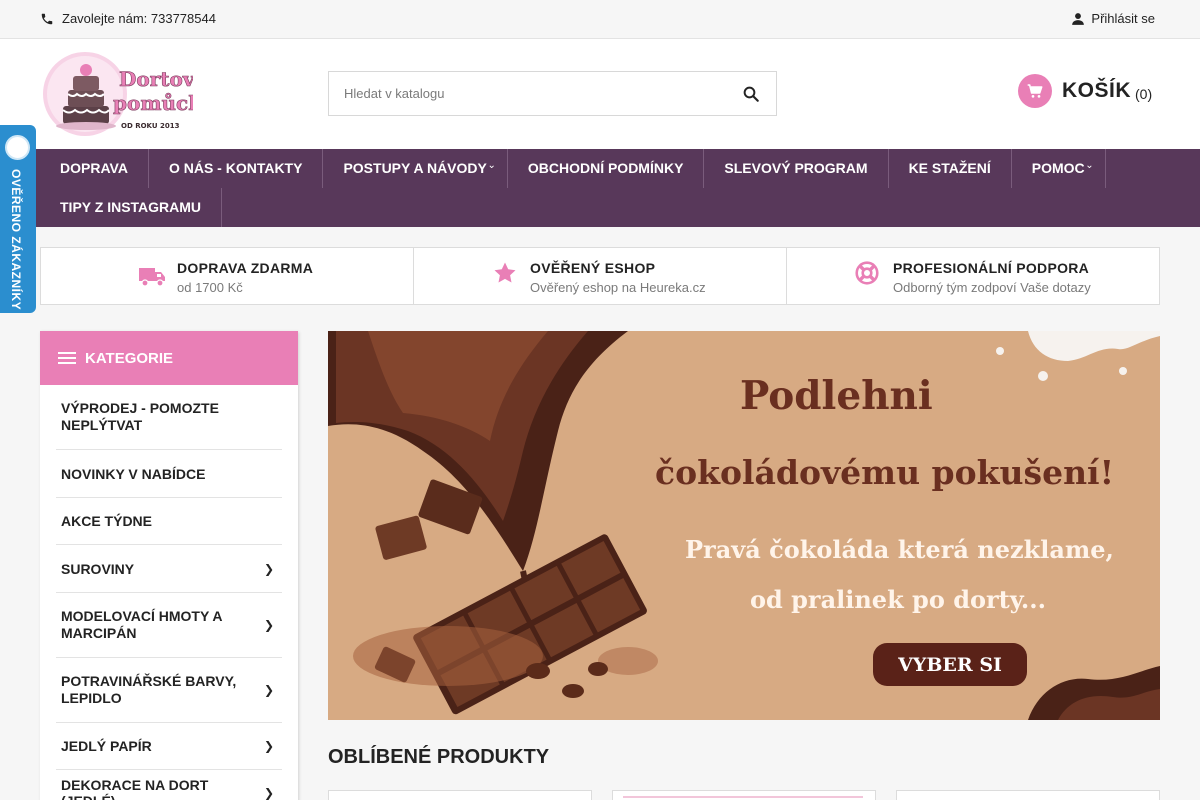 This screenshot has width=1200, height=800. Describe the element at coordinates (153, 103) in the screenshot. I see `svg-text: pomůcky` at that location.